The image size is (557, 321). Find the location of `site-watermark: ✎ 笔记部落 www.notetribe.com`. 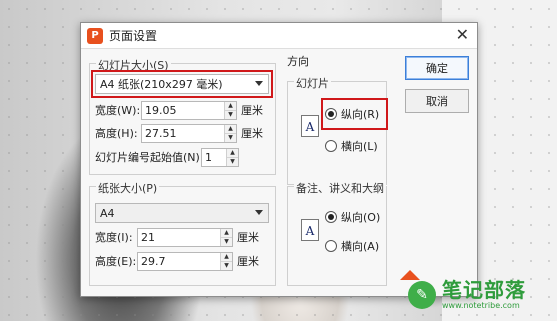

site-watermark: ✎ 笔记部落 www.notetribe.com is located at coordinates (478, 294).